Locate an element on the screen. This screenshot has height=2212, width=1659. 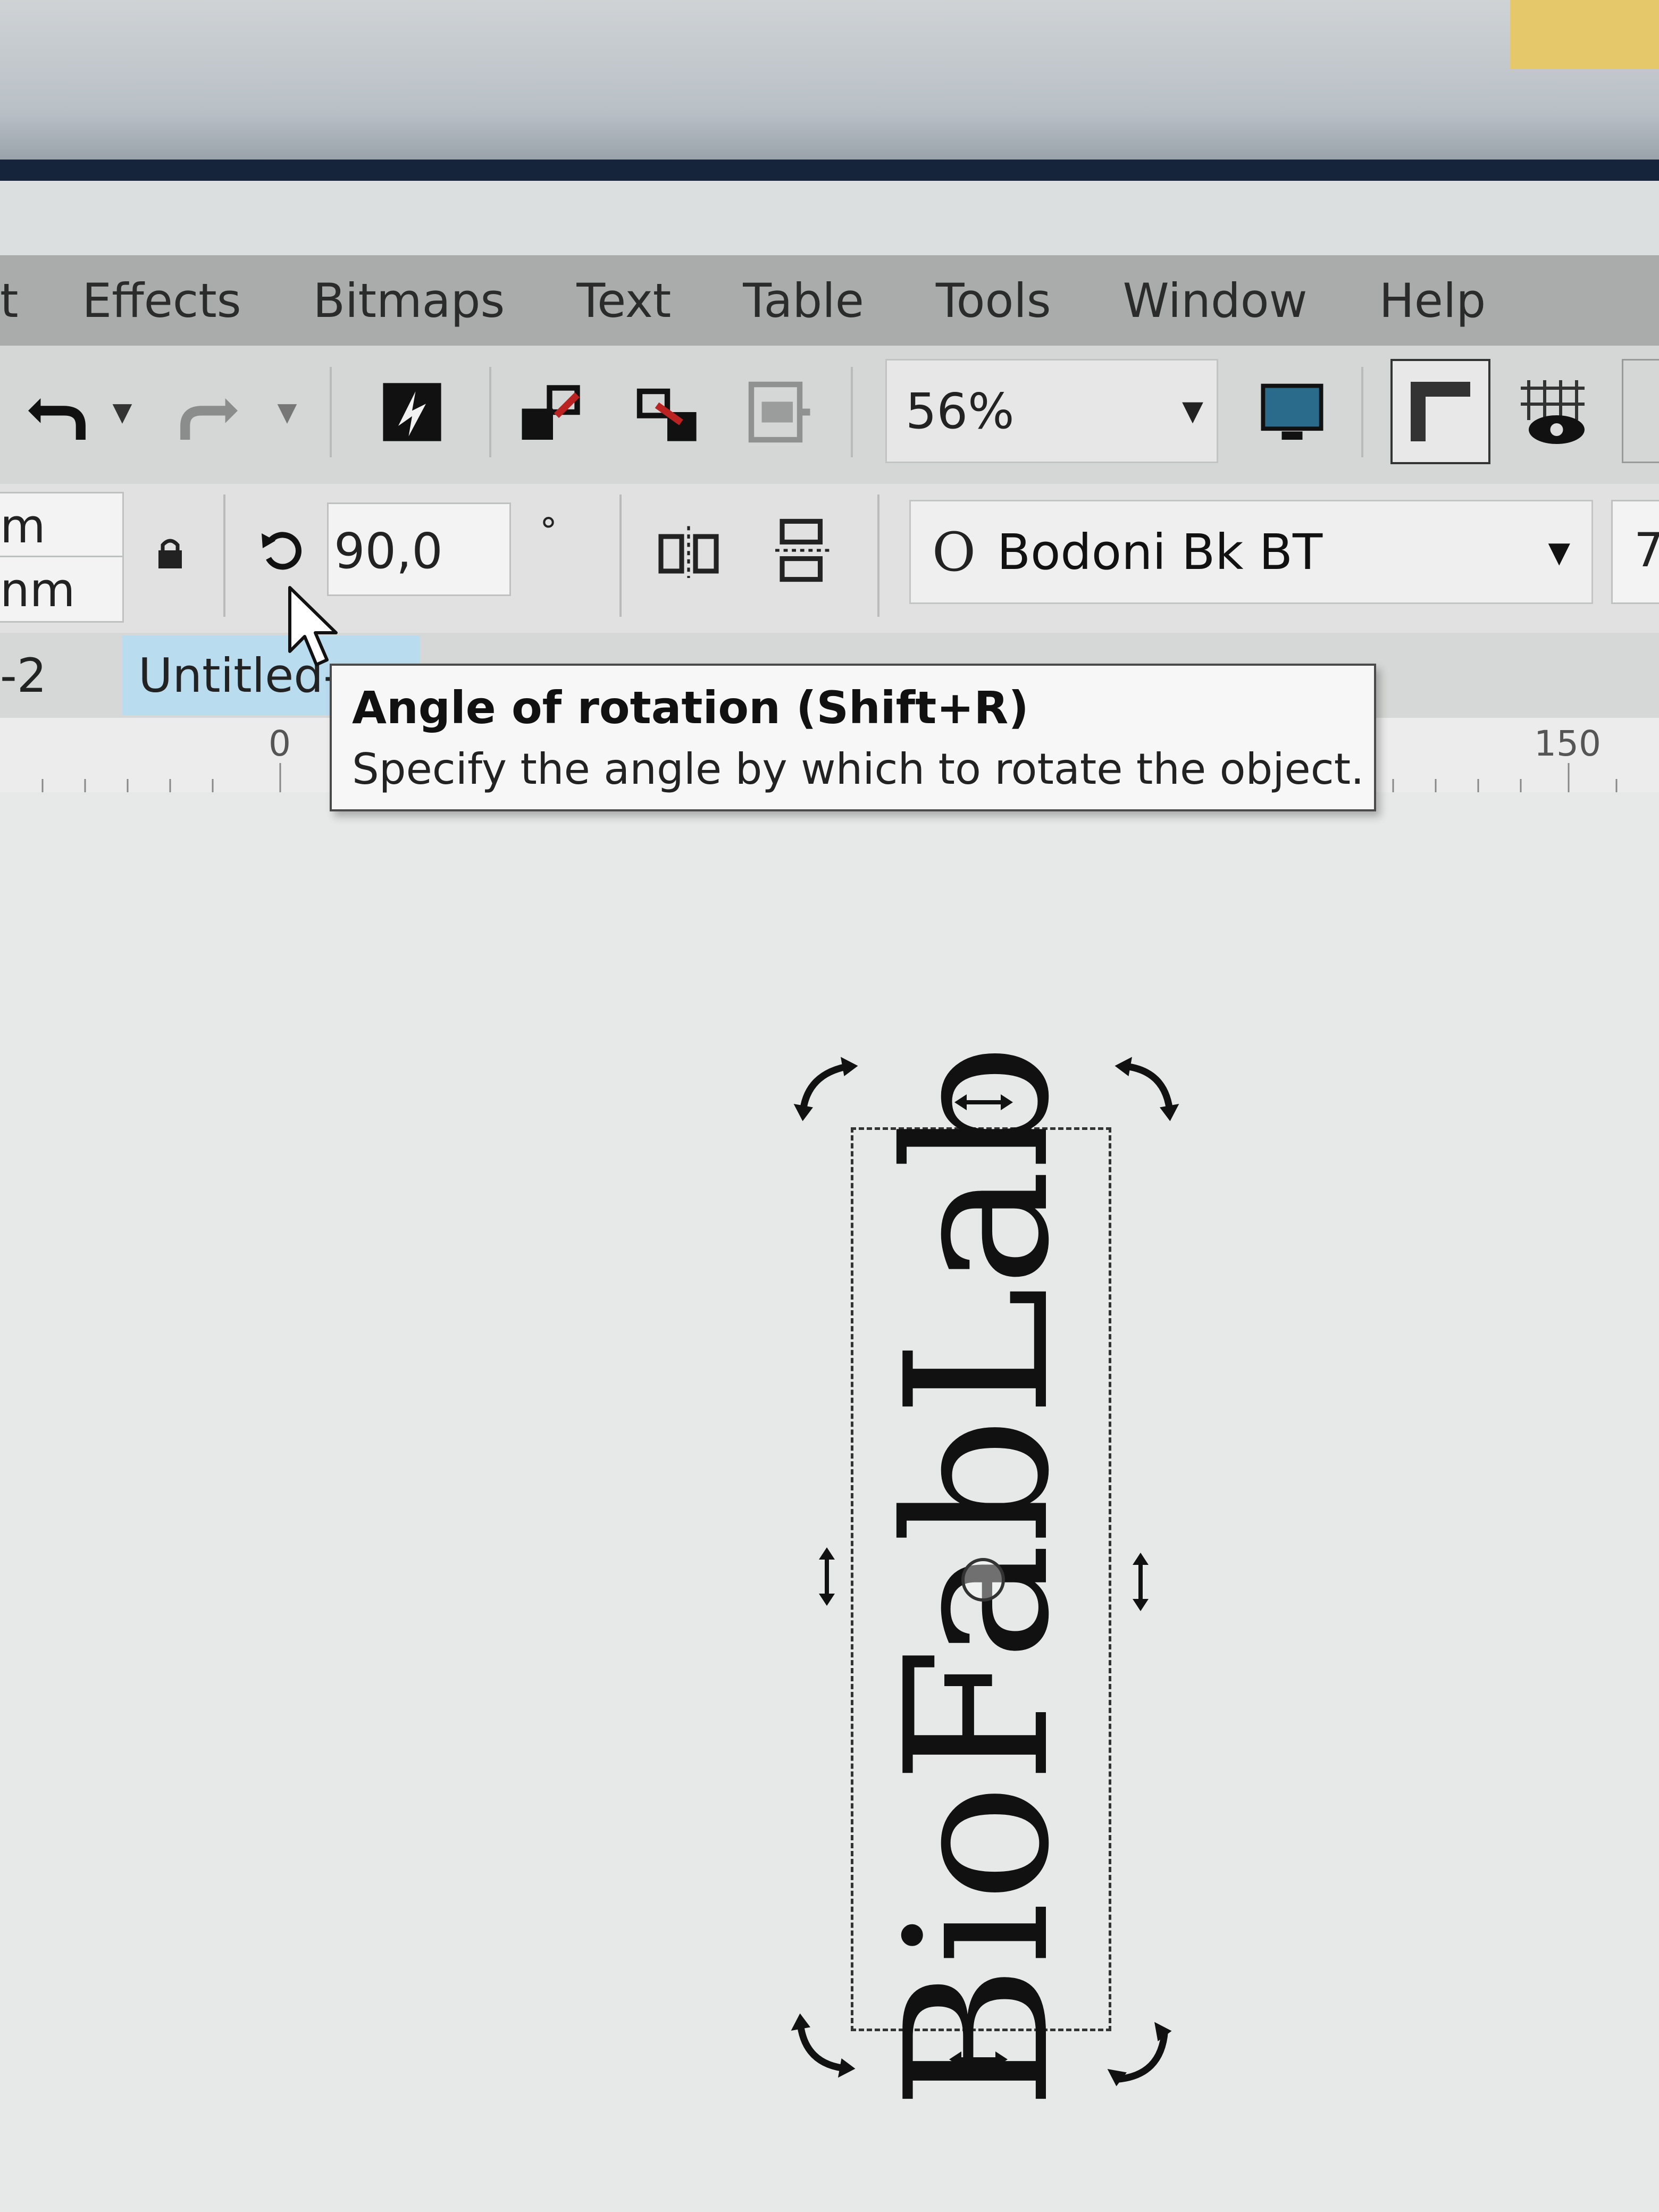
skew-handle-left is located at coordinates (827, 1582).